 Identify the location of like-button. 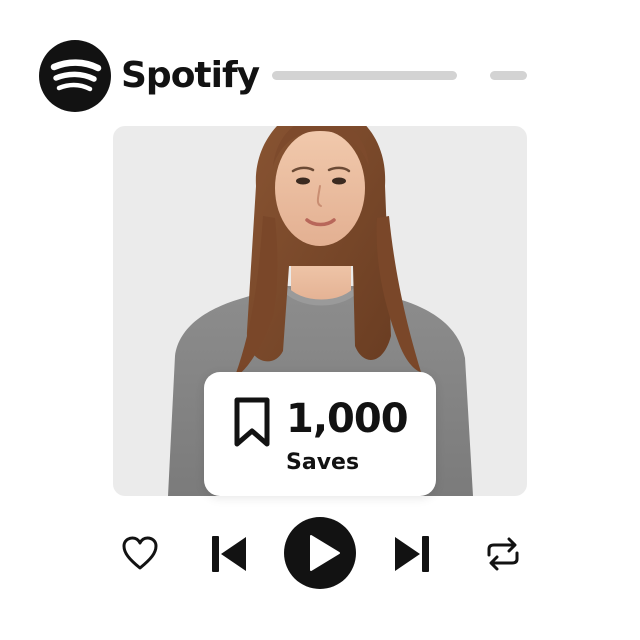
(140, 553).